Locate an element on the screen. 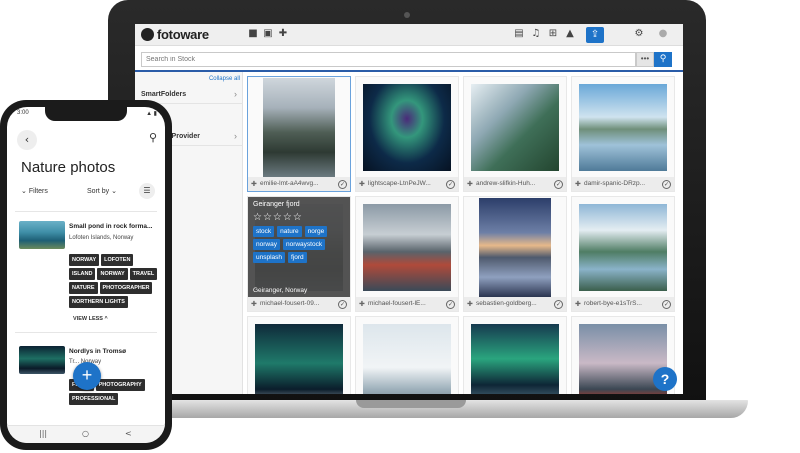  search-bar: ••• ⚲ is located at coordinates (409, 60).